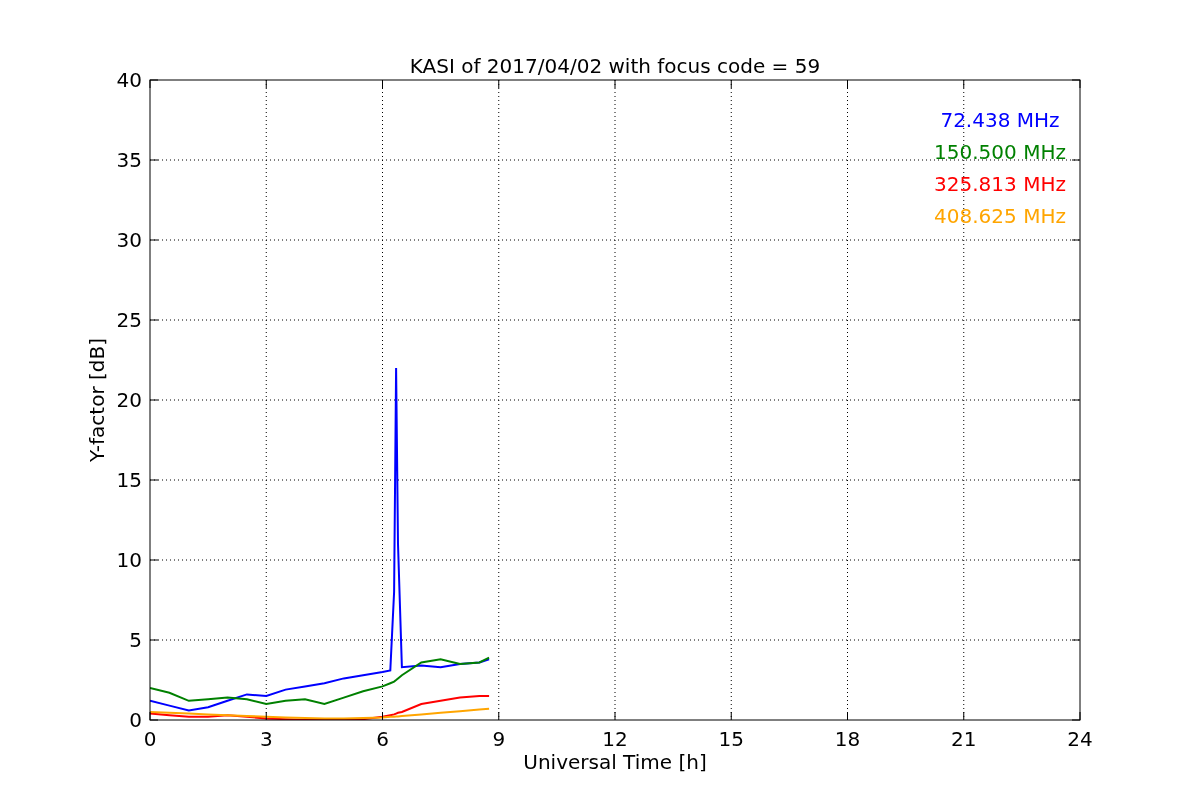 Image resolution: width=1200 pixels, height=800 pixels. What do you see at coordinates (1000, 152) in the screenshot?
I see `legend-entry: 150.500 MHz` at bounding box center [1000, 152].